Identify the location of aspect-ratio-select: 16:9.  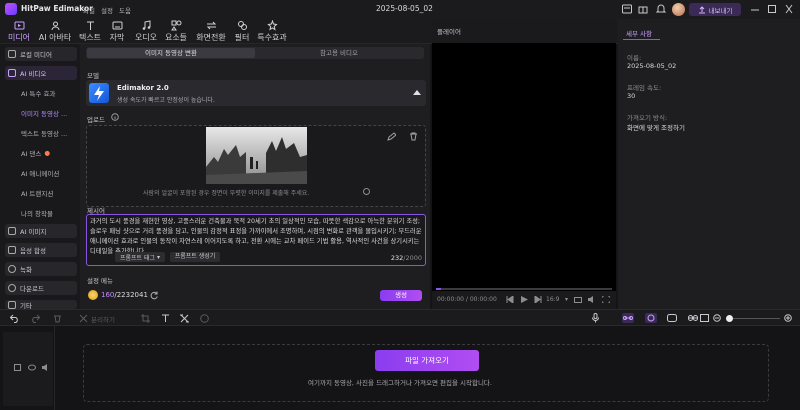
(552, 299).